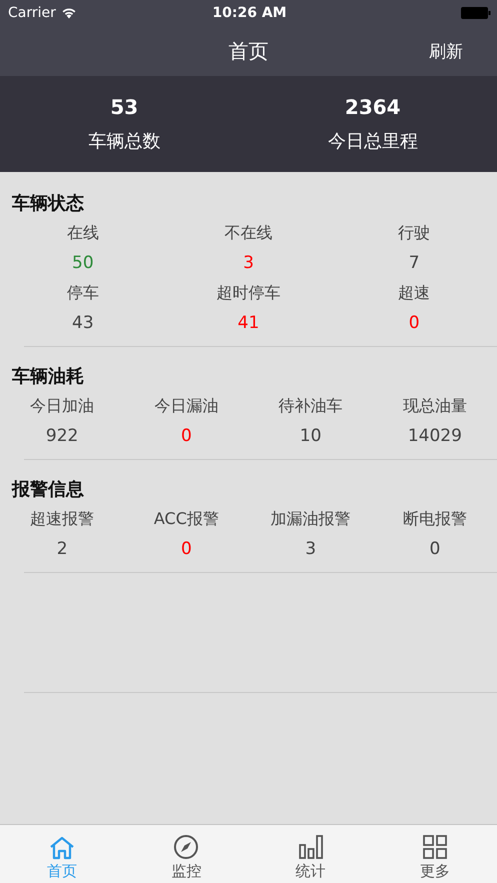 Image resolution: width=497 pixels, height=883 pixels. Describe the element at coordinates (62, 436) in the screenshot. I see `stat-value: 922` at that location.